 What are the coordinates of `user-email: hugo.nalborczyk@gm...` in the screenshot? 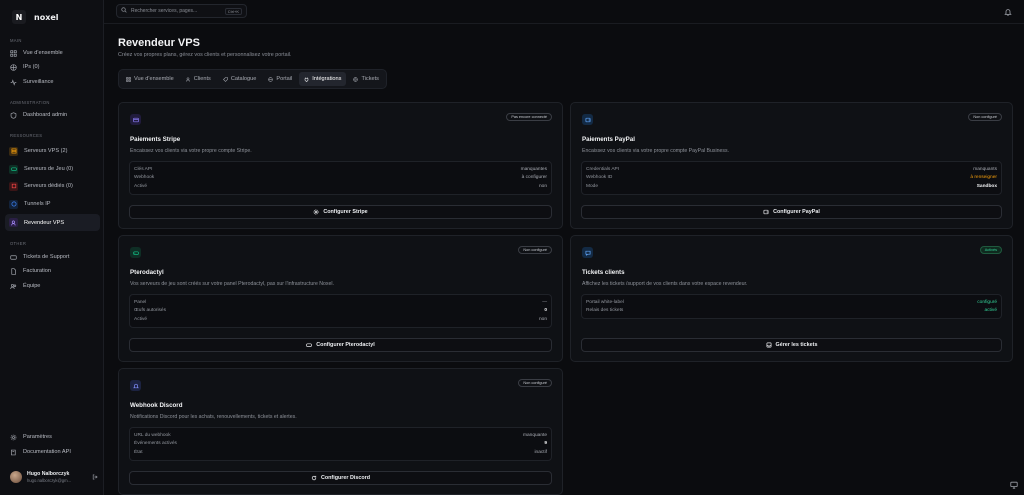 It's located at (49, 480).